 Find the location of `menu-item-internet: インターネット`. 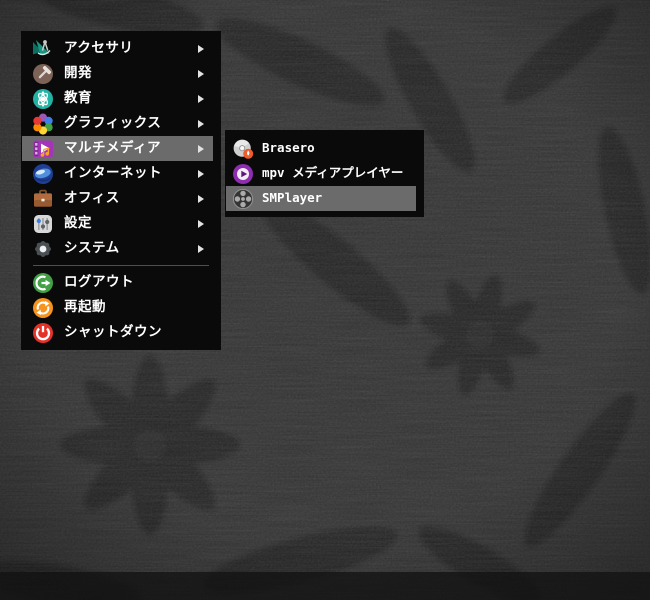

menu-item-internet: インターネット is located at coordinates (117, 173).